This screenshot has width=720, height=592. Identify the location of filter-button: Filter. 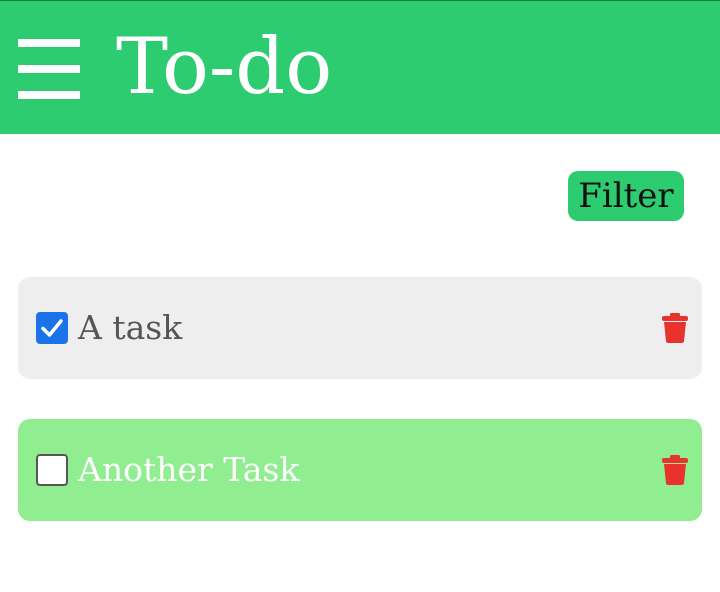
(626, 196).